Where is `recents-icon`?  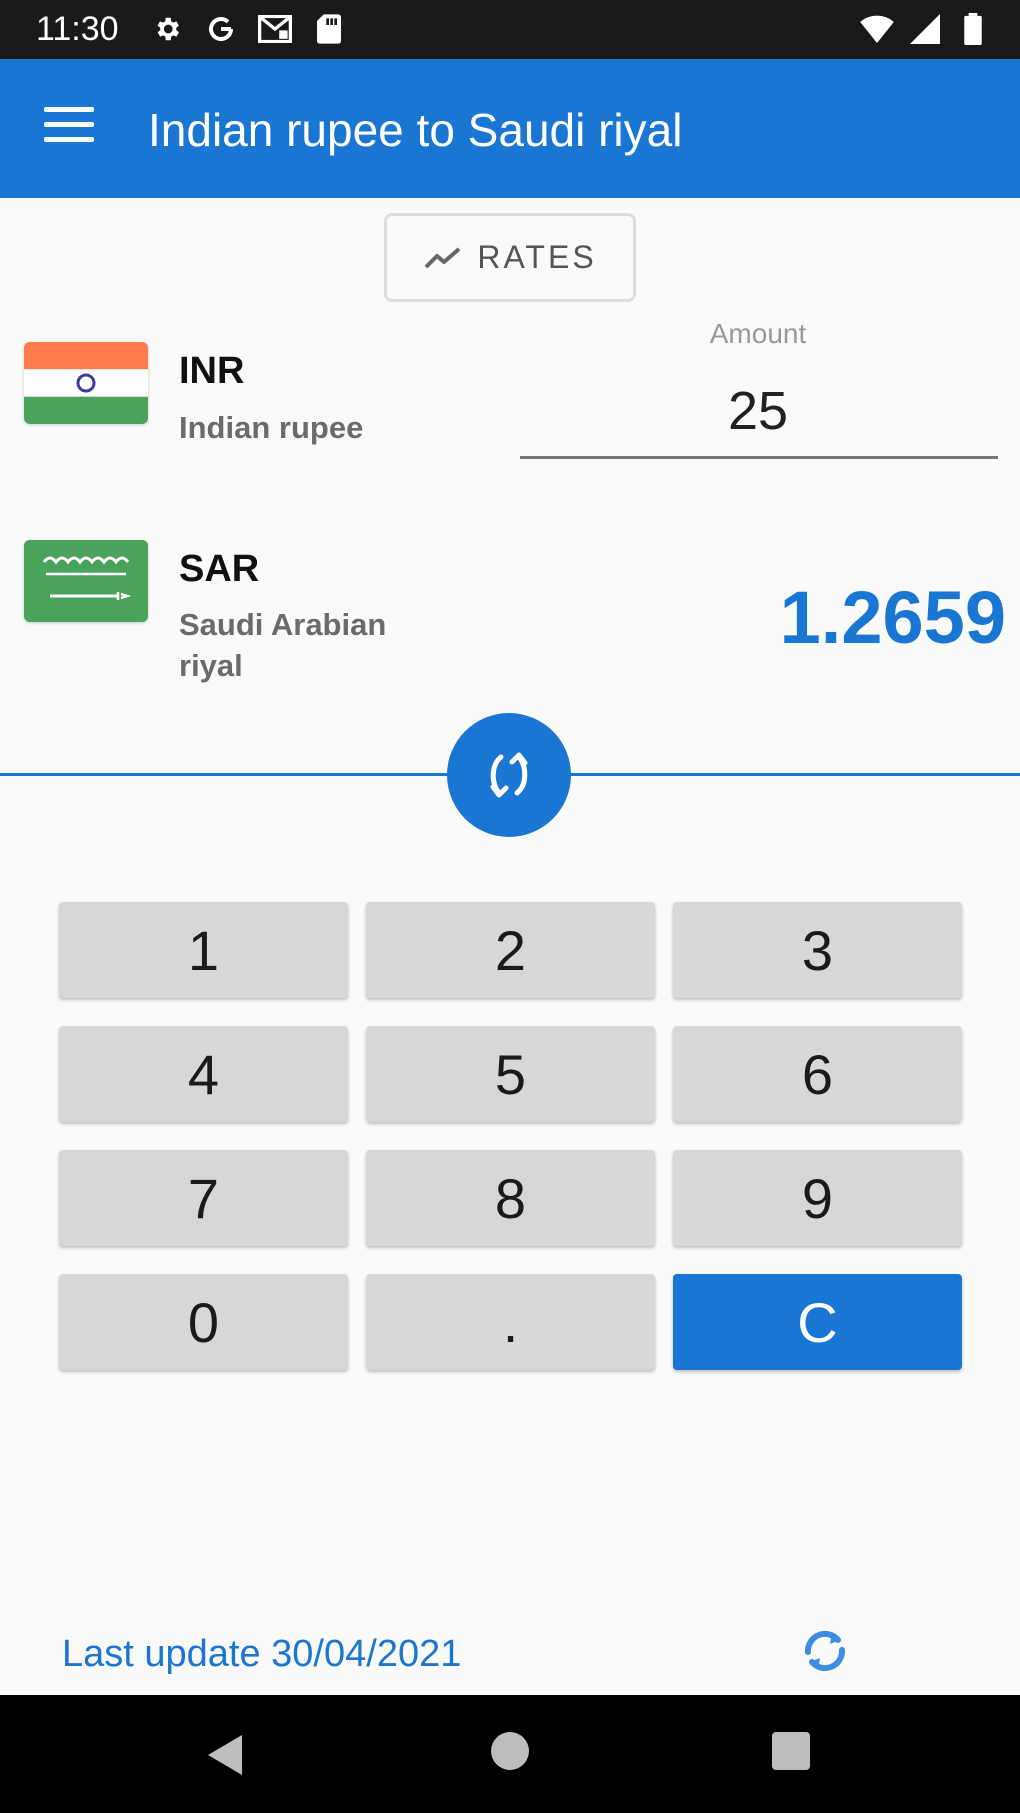 recents-icon is located at coordinates (791, 1751).